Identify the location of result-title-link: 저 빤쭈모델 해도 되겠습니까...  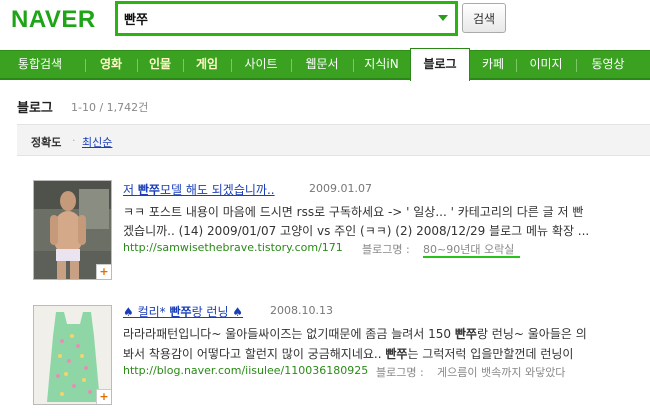
(199, 189).